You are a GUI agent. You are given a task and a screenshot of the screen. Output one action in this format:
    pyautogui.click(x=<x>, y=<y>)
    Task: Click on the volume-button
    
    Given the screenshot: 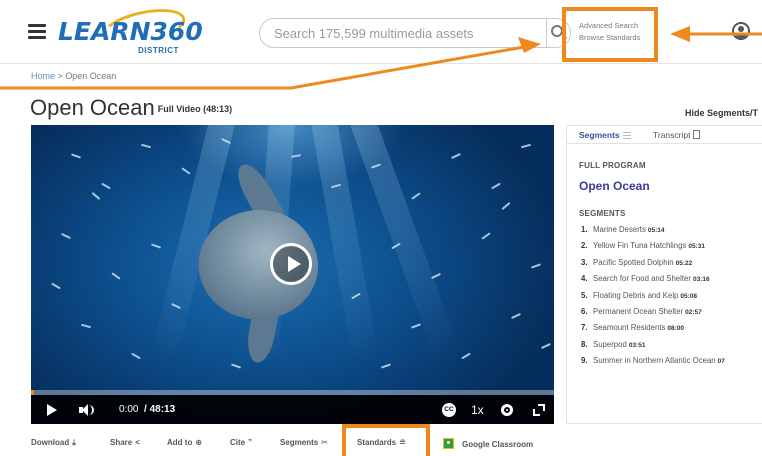 What is the action you would take?
    pyautogui.click(x=86, y=409)
    